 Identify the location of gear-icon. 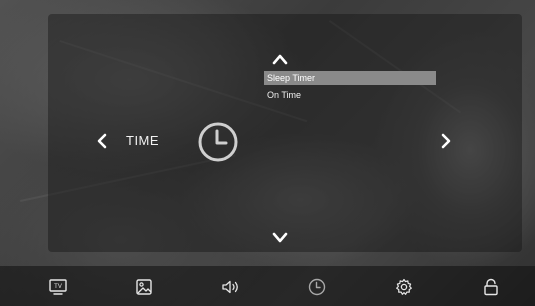
(404, 286).